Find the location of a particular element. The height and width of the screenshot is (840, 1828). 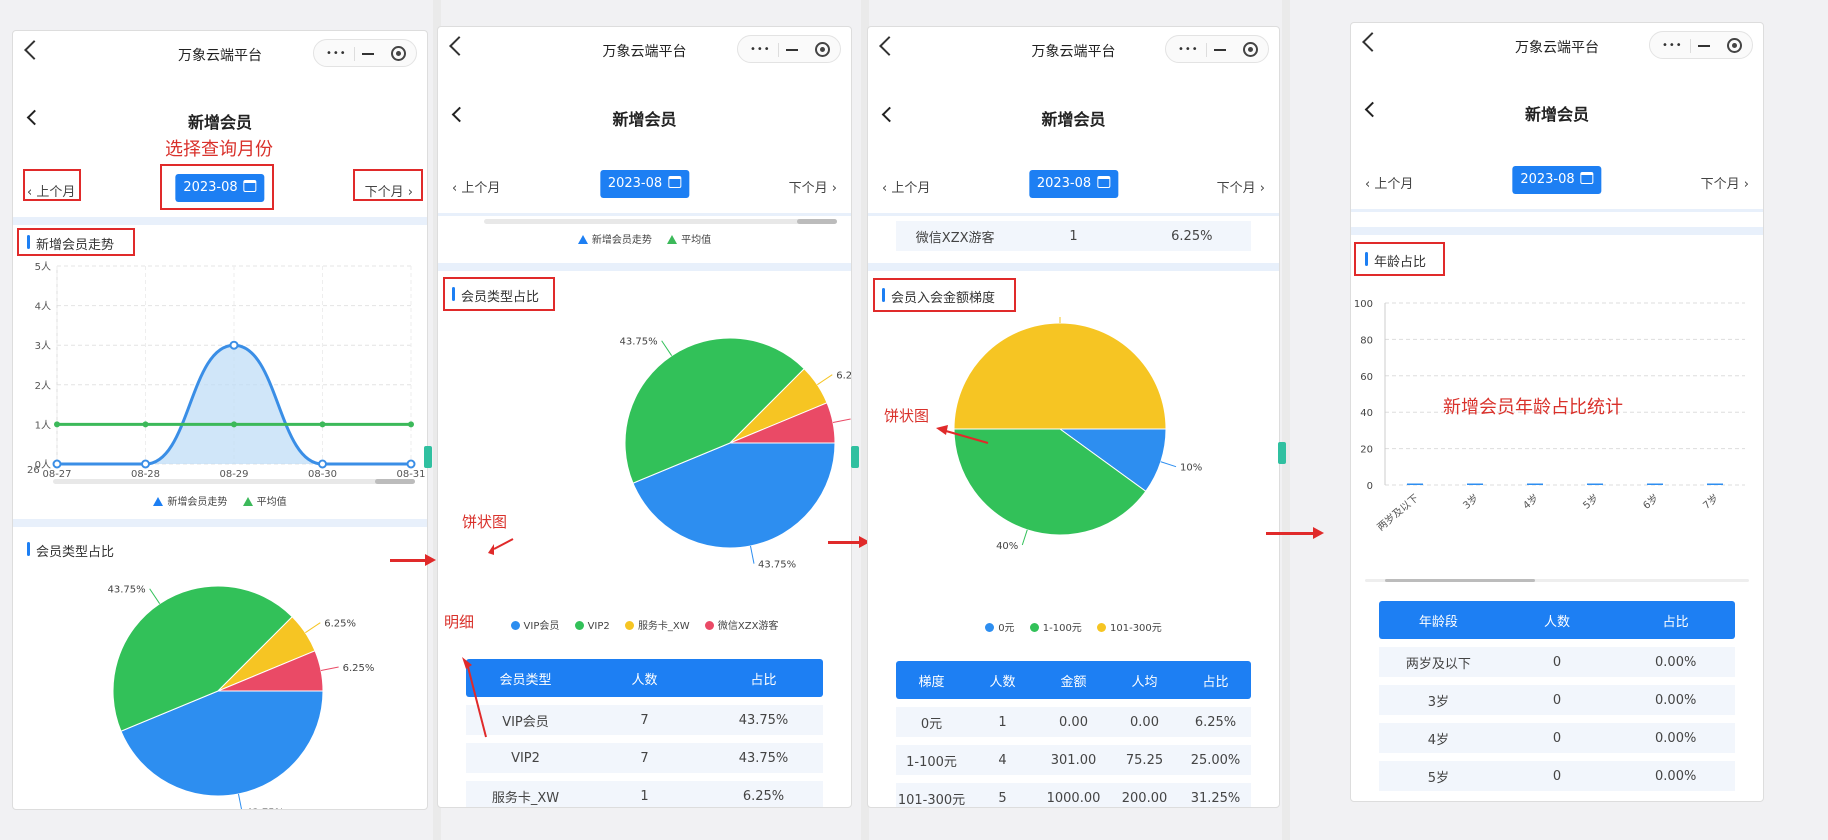

capsule-menu: ••• is located at coordinates (1217, 49).